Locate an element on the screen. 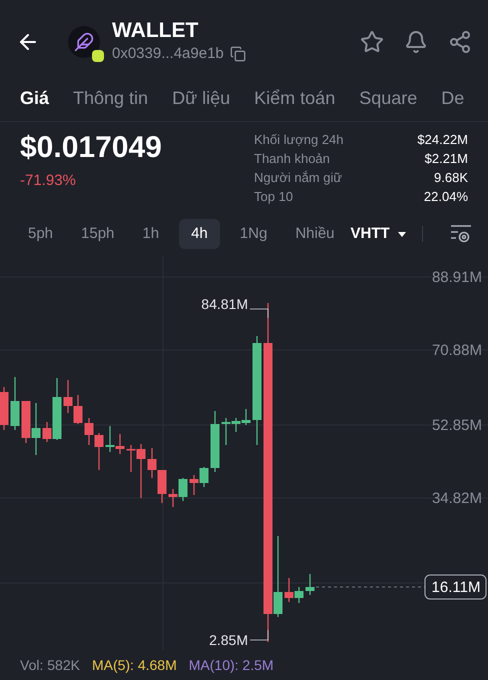 The image size is (488, 680). tab: Thông tin is located at coordinates (110, 98).